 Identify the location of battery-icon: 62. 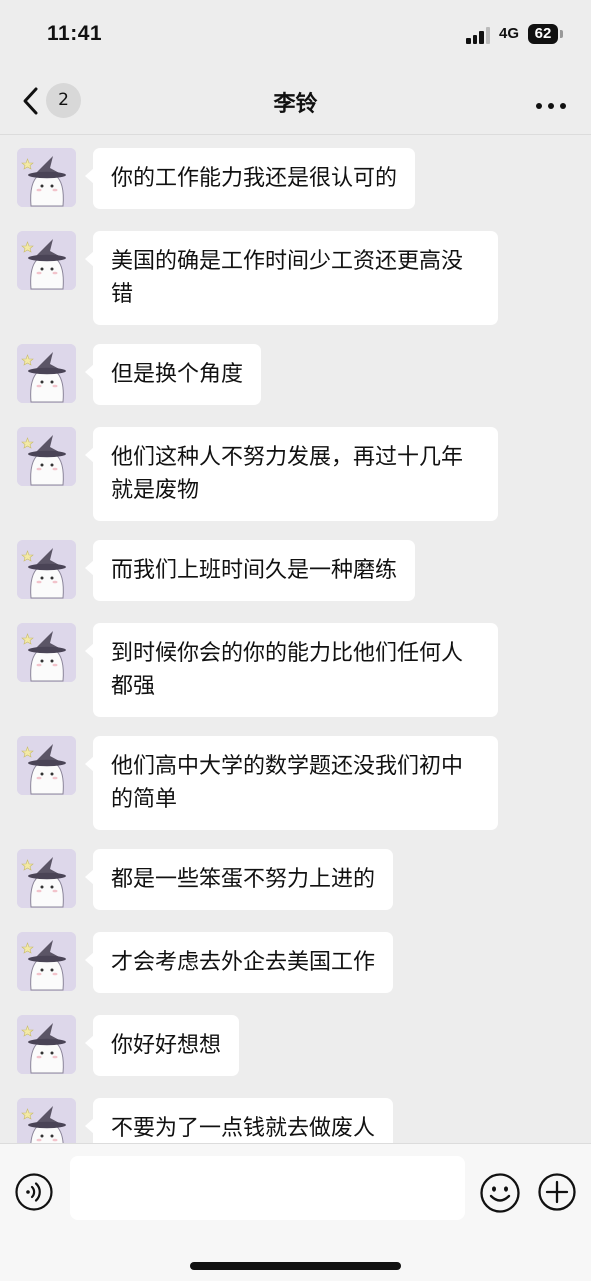
(543, 34).